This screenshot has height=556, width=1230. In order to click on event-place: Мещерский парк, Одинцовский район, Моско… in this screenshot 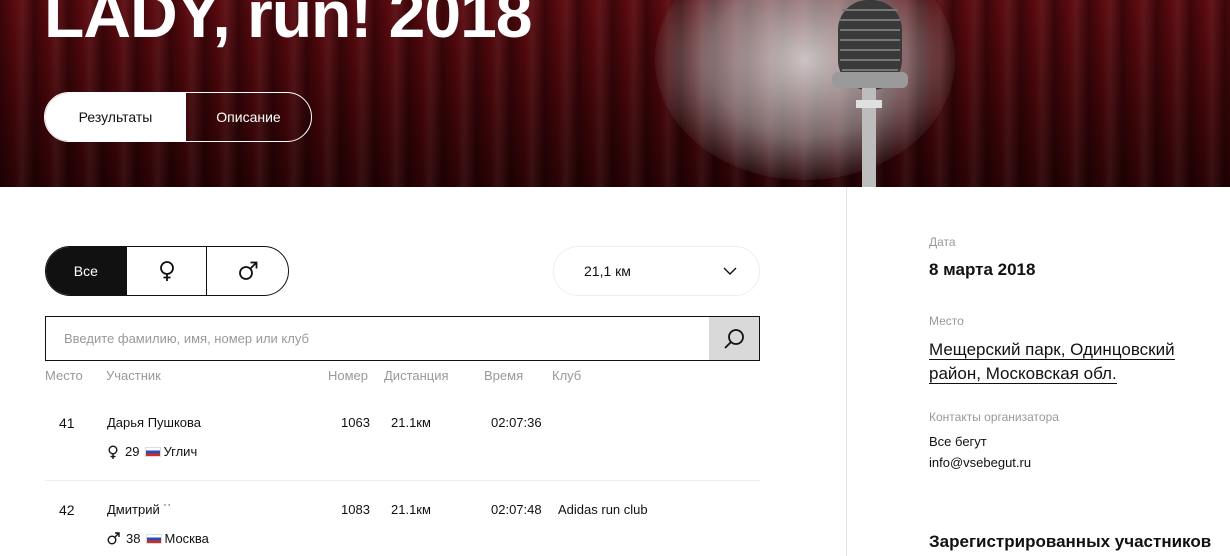, I will do `click(1069, 362)`.